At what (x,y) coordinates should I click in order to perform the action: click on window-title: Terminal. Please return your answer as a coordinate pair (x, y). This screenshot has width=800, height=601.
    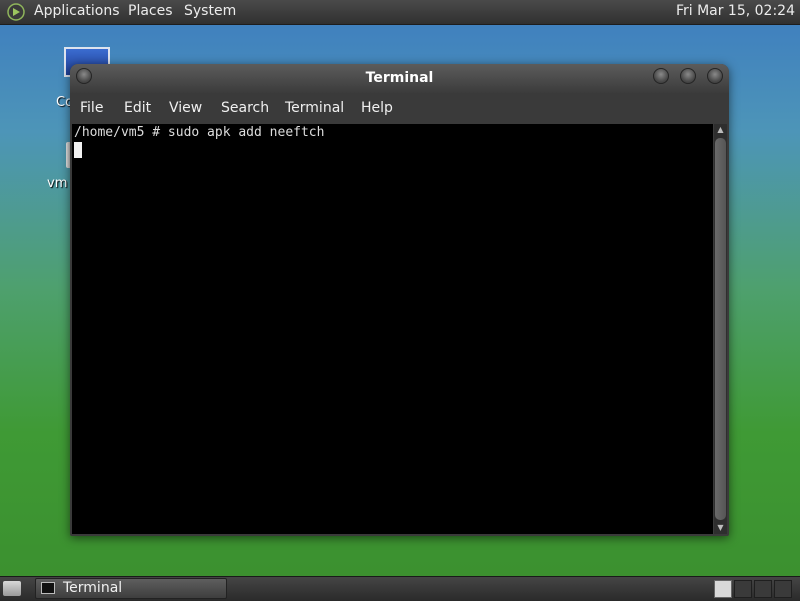
    Looking at the image, I should click on (399, 78).